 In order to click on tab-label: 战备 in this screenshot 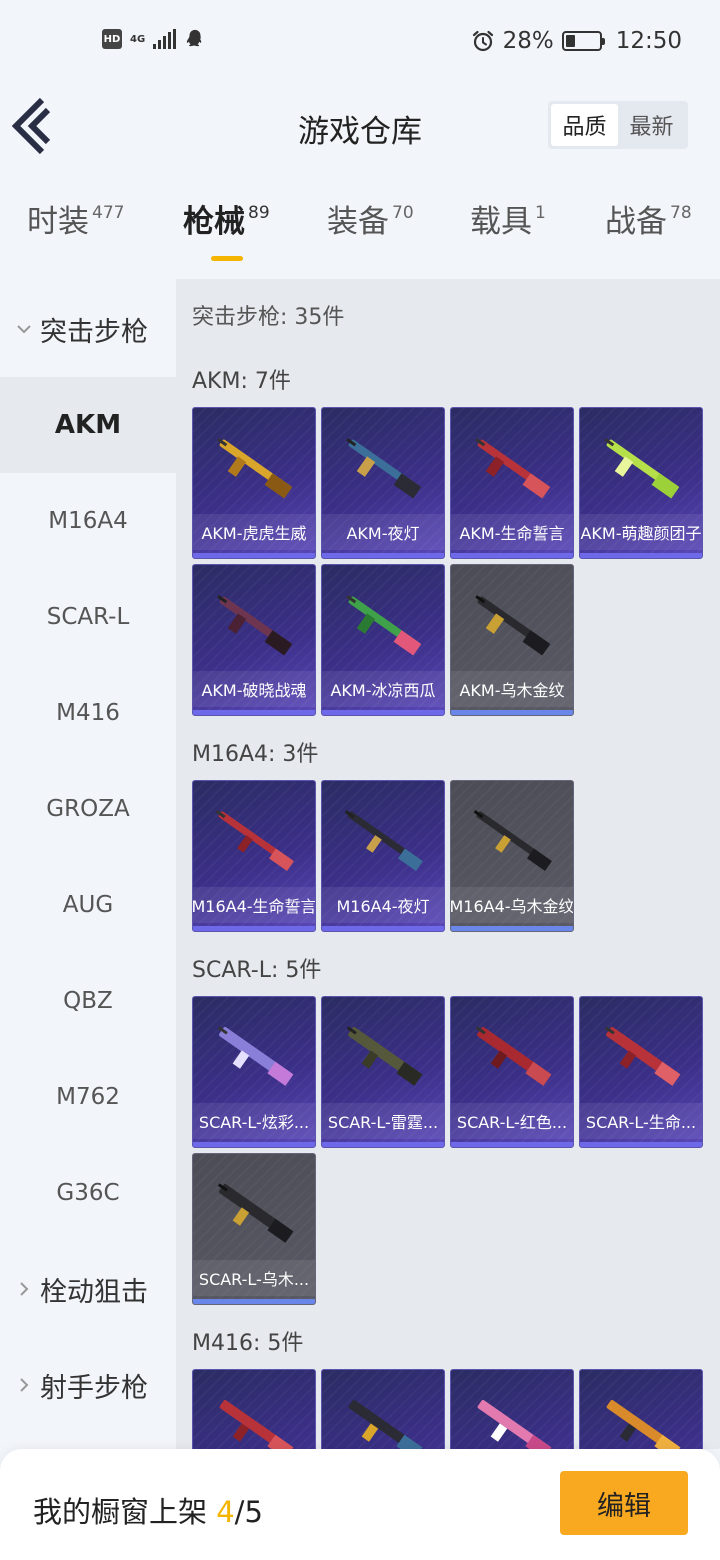, I will do `click(636, 222)`.